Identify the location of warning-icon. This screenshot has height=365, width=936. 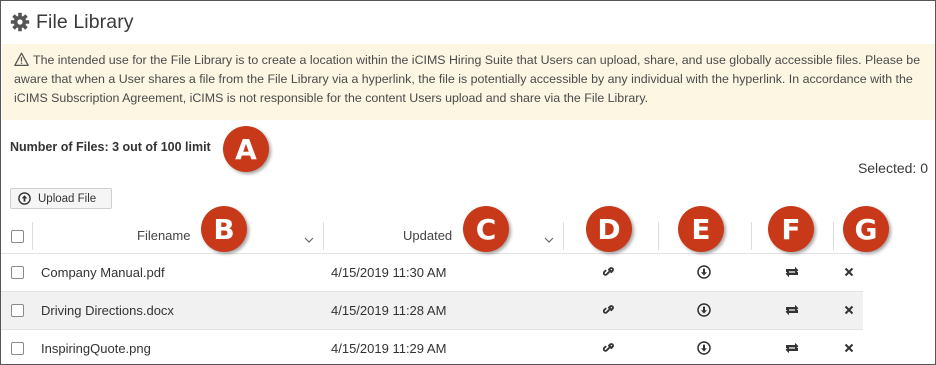
(21, 59).